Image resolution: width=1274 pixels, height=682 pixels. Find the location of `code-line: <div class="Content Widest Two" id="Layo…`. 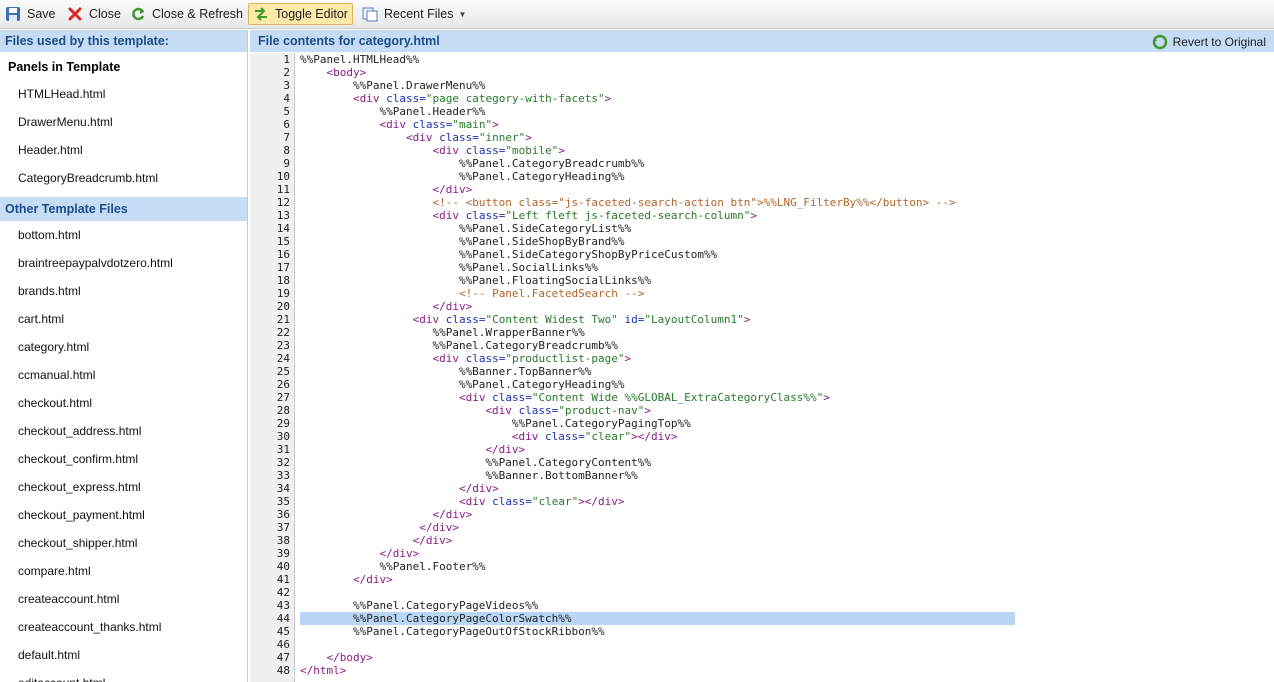

code-line: <div class="Content Widest Two" id="Layo… is located at coordinates (525, 319).